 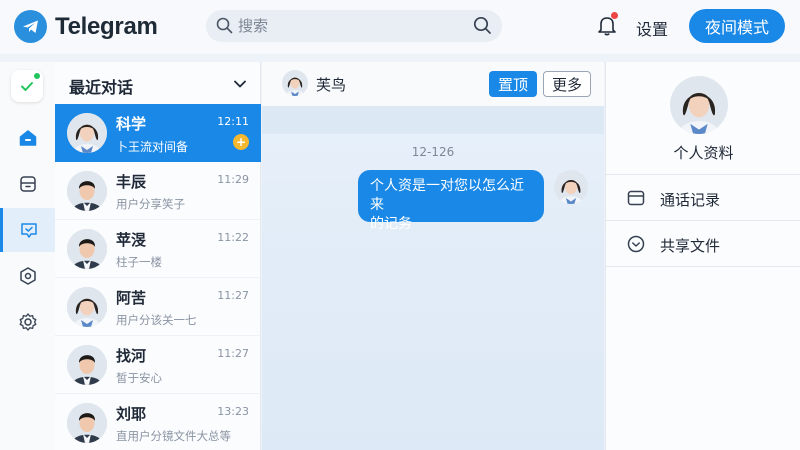 I want to click on notification-bell-icon, so click(x=607, y=26).